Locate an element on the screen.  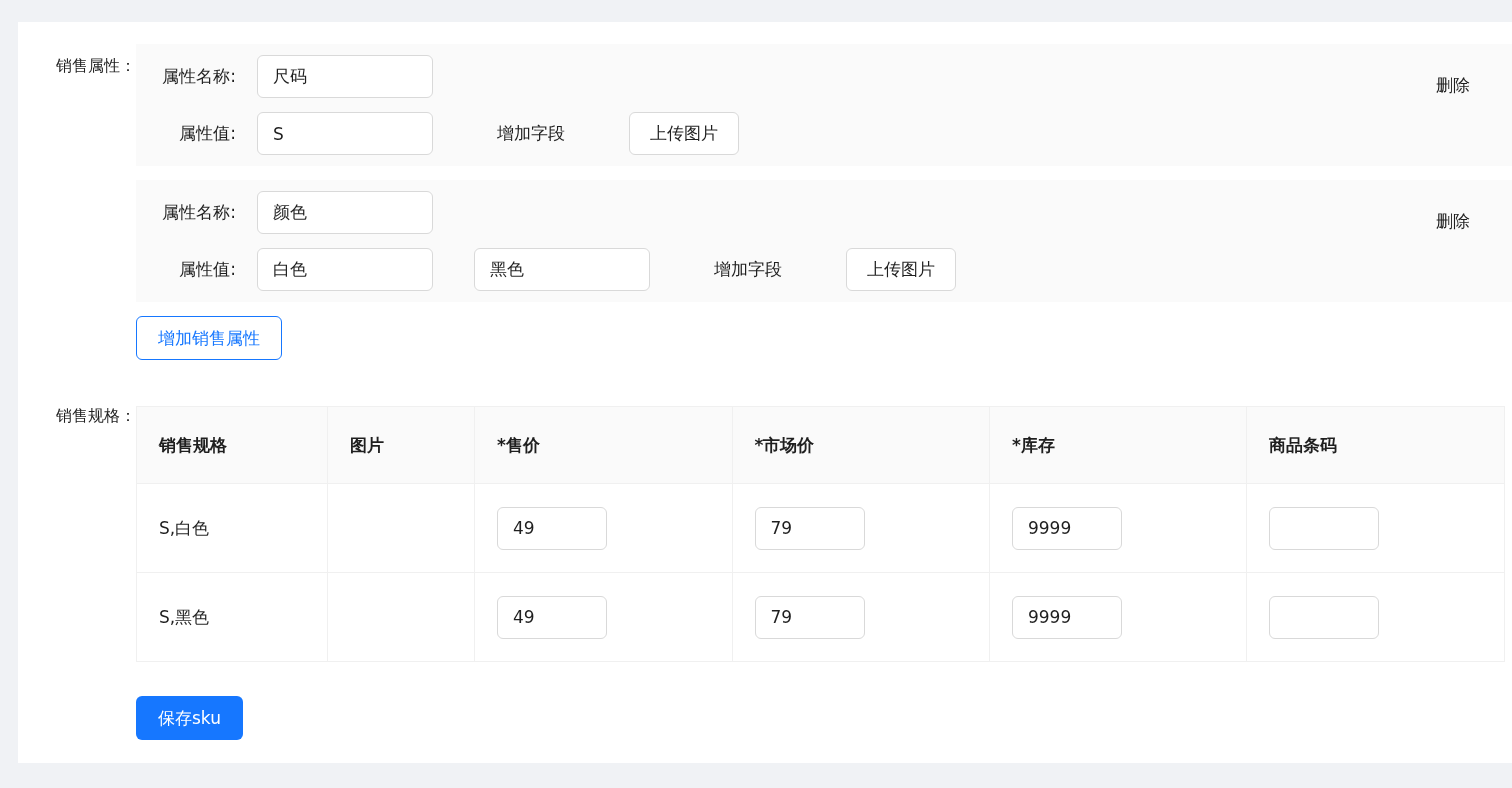
column-header: *库存 is located at coordinates (1118, 445).